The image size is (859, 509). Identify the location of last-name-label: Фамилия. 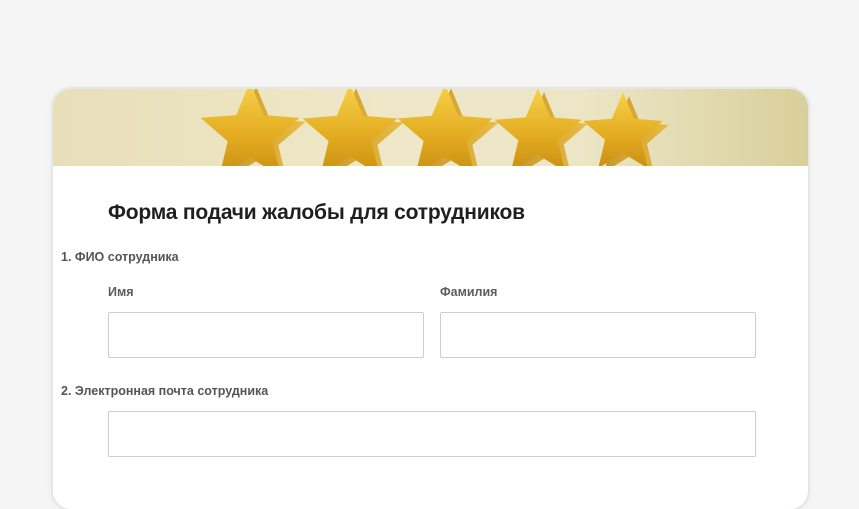
(469, 292).